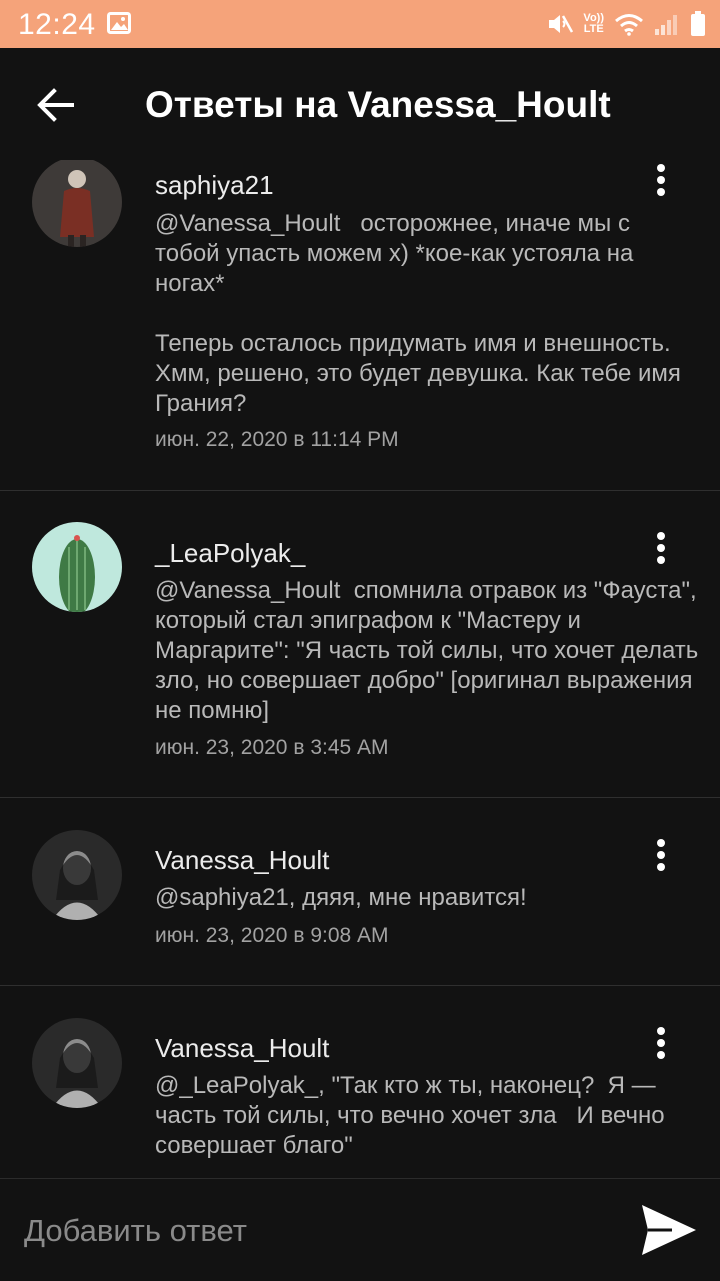  I want to click on send-icon, so click(669, 1230).